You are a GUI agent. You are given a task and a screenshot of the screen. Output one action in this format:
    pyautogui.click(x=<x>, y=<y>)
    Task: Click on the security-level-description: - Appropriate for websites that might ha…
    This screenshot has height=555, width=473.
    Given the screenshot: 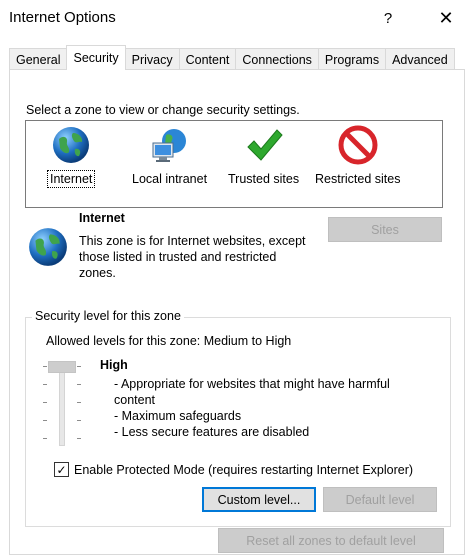 What is the action you would take?
    pyautogui.click(x=274, y=408)
    